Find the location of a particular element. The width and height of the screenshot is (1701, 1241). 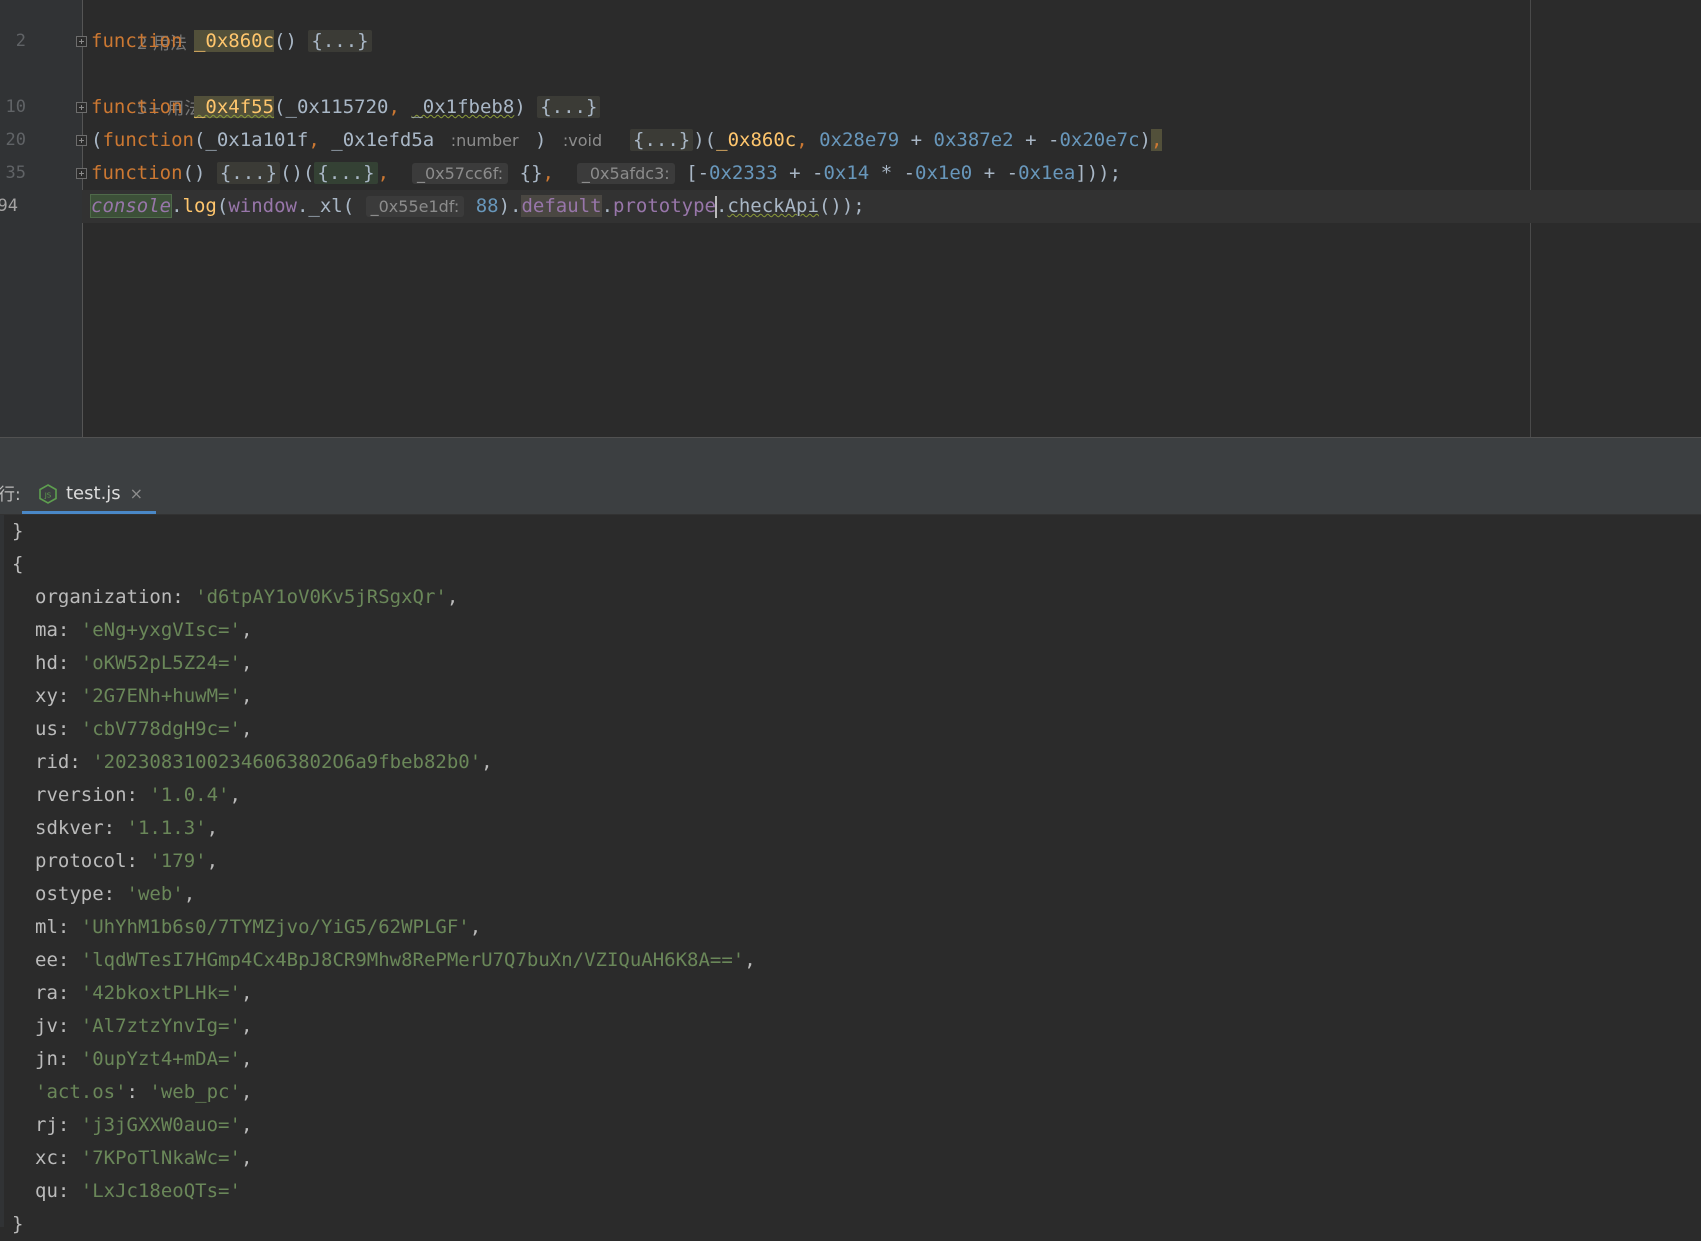

entry-value: 'cbV778dgH9c=' is located at coordinates (160, 729).